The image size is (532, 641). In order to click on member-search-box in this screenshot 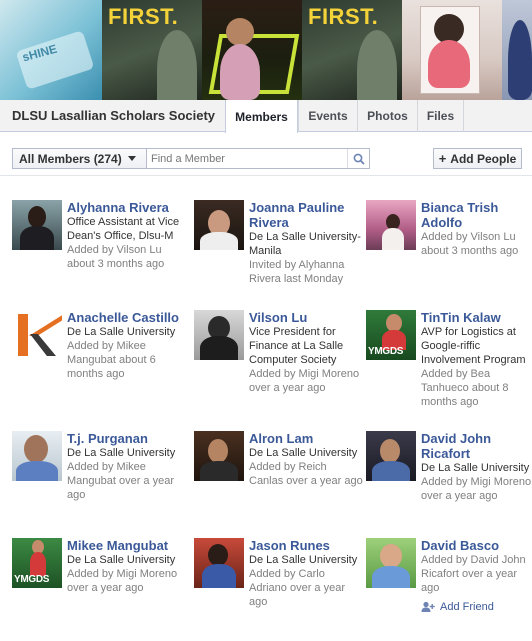, I will do `click(258, 158)`.